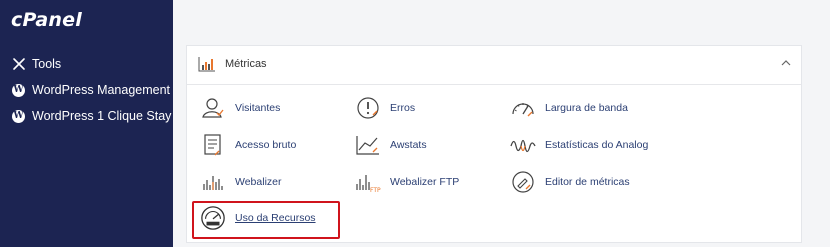 The width and height of the screenshot is (830, 247). I want to click on analog-stats-link: Estatísticas do Analog, so click(579, 145).